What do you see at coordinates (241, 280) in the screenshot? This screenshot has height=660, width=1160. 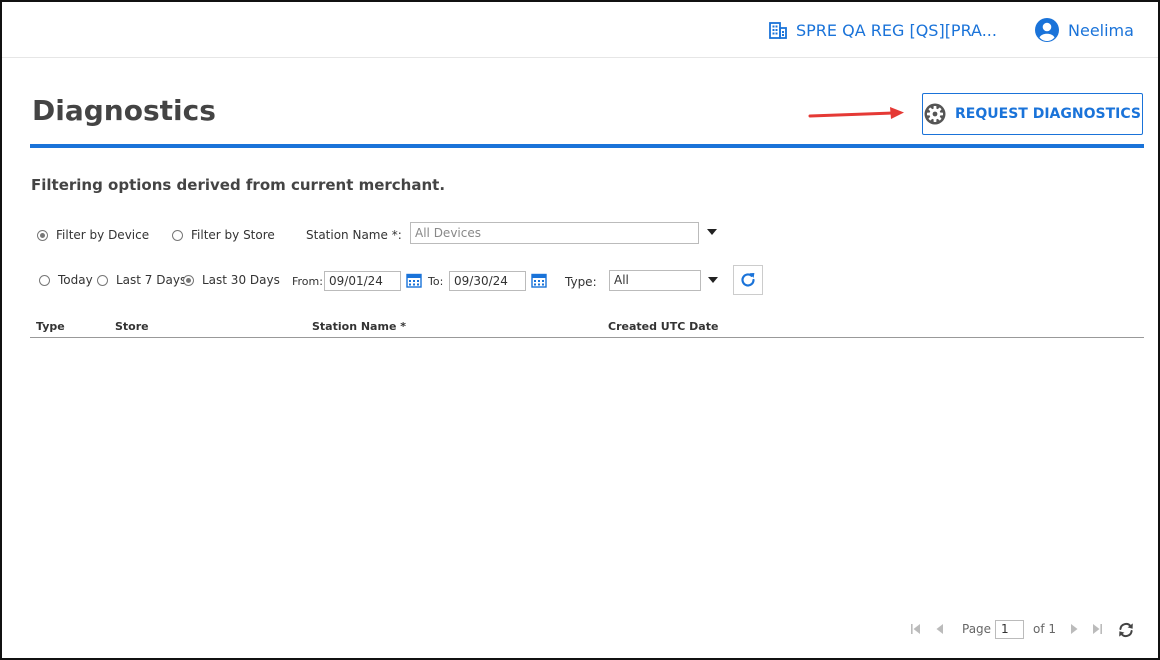 I see `radio-label: Last 30 Days` at bounding box center [241, 280].